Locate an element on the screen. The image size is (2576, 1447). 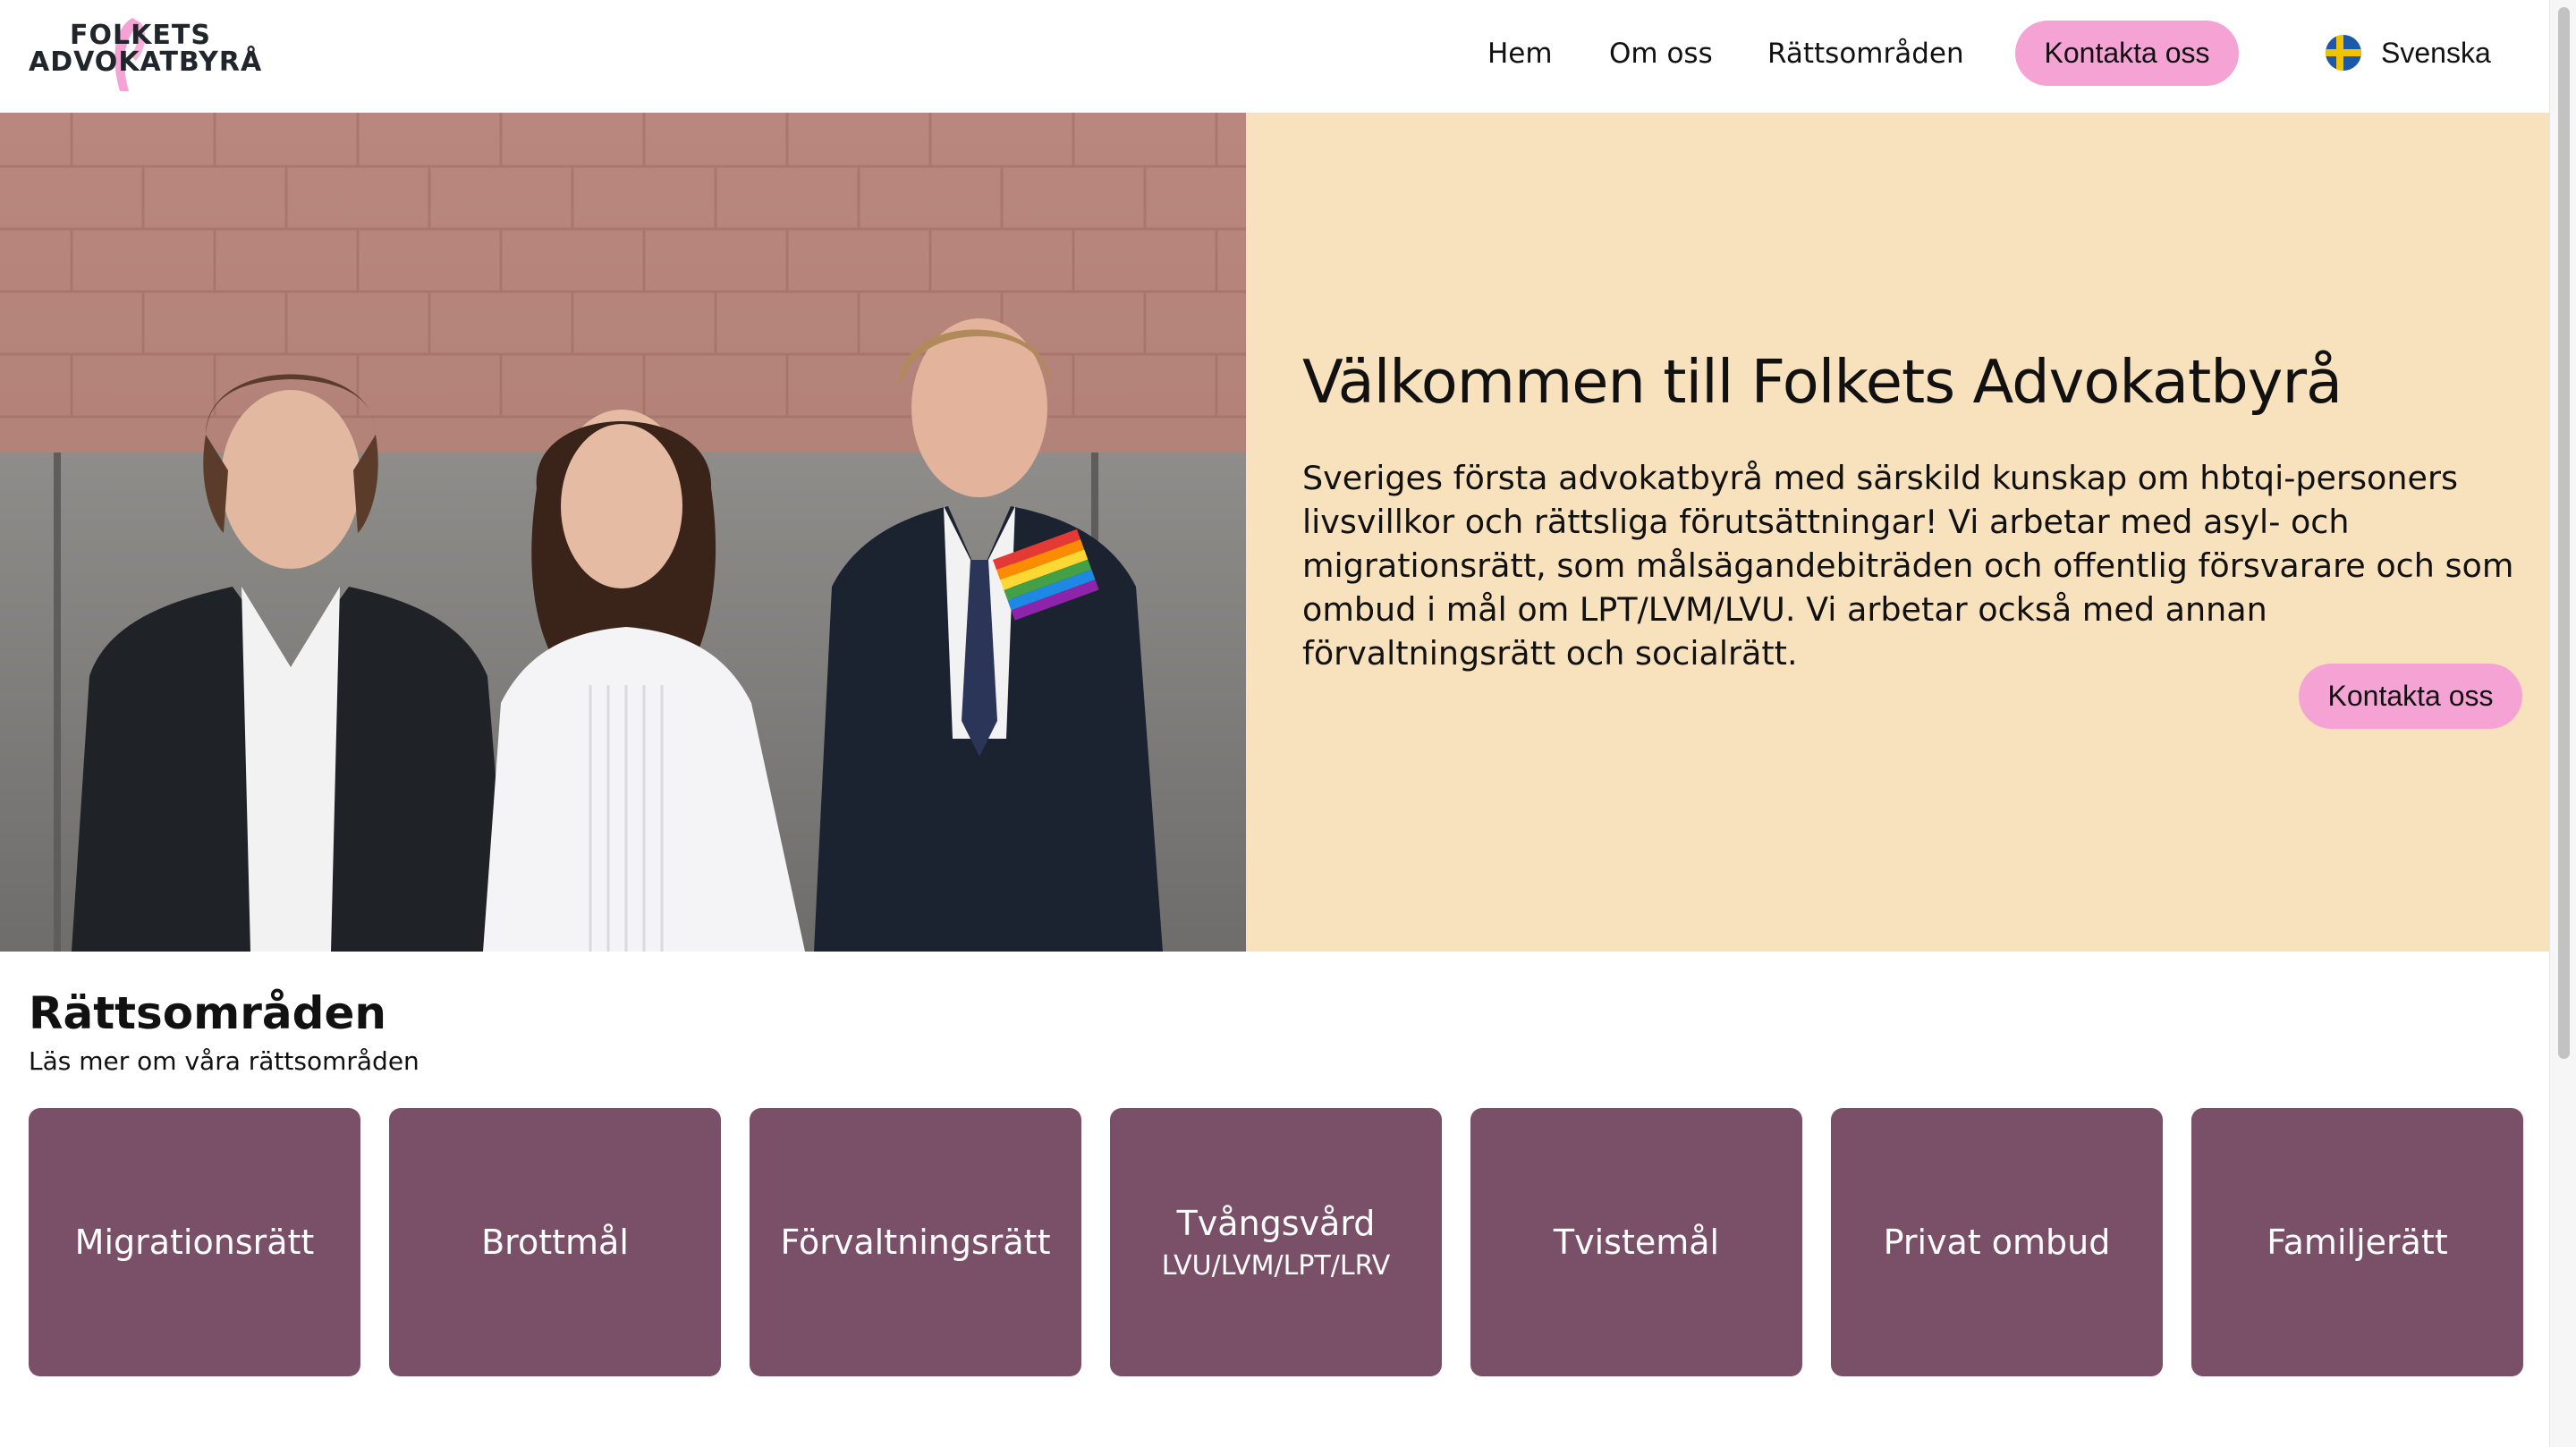
area-card-forvaltningsratt: Förvaltningsrätt is located at coordinates (915, 1242).